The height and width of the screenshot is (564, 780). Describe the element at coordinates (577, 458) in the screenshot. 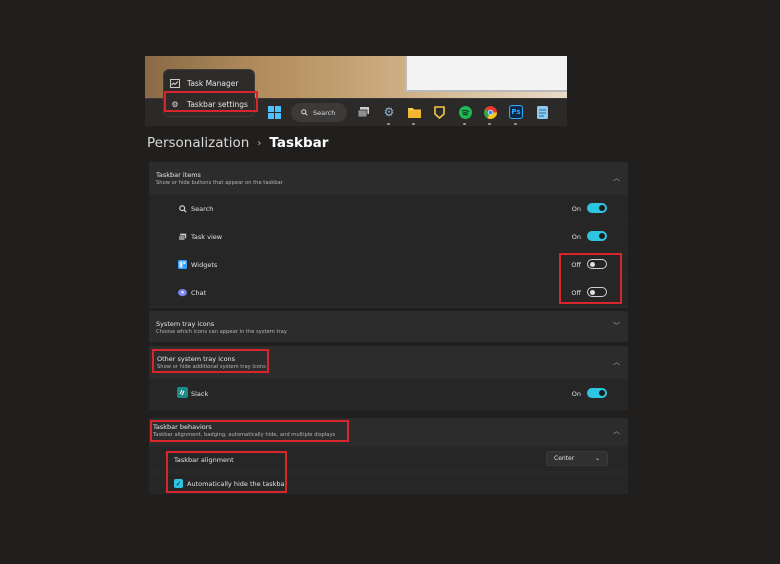

I see `taskbar-alignment-select: Center ⌄` at that location.